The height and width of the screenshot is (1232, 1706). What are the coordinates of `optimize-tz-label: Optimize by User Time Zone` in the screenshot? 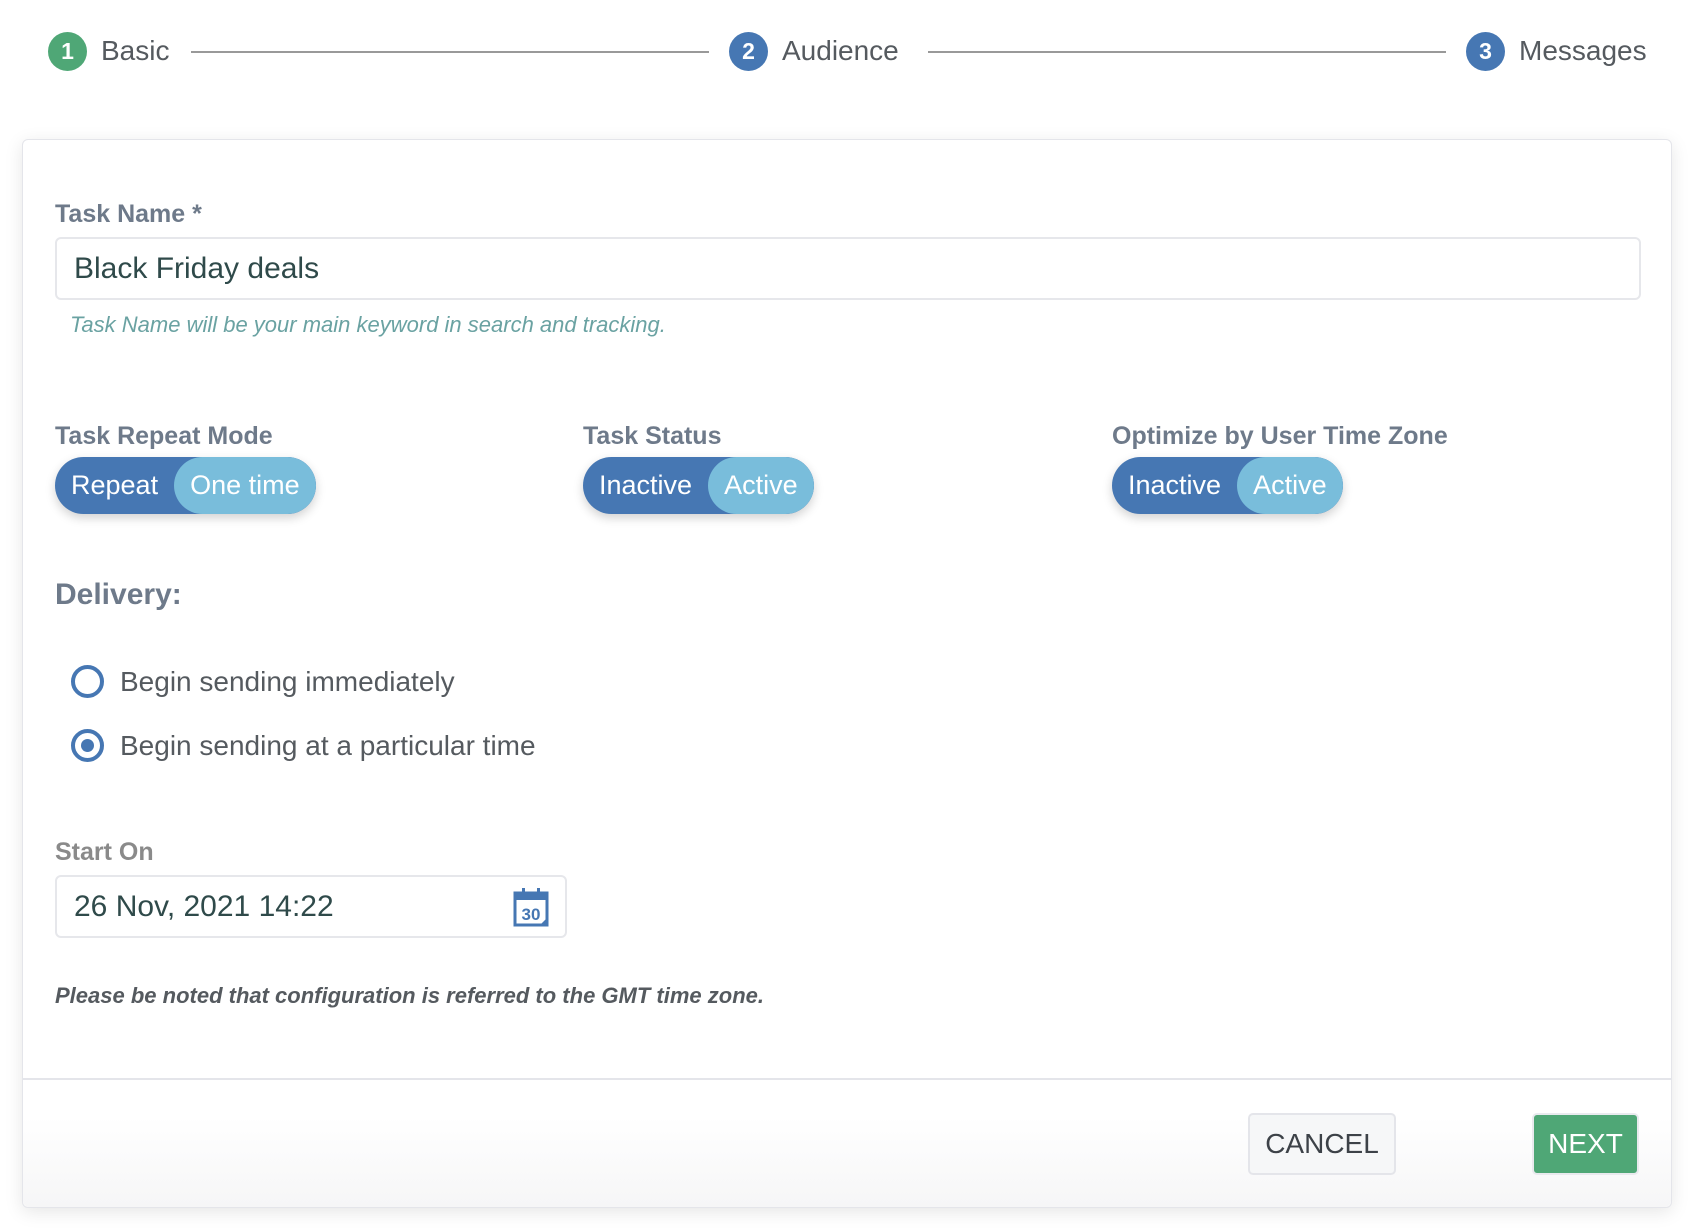 It's located at (1280, 436).